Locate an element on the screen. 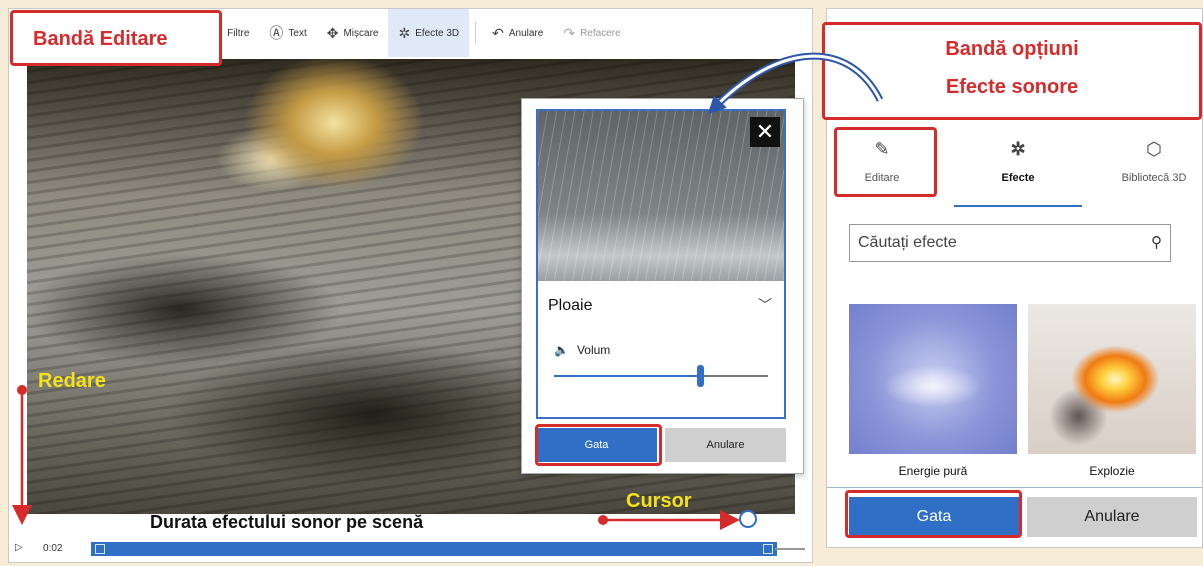 The image size is (1203, 566). toolbar-redo-label: Refacere is located at coordinates (600, 33).